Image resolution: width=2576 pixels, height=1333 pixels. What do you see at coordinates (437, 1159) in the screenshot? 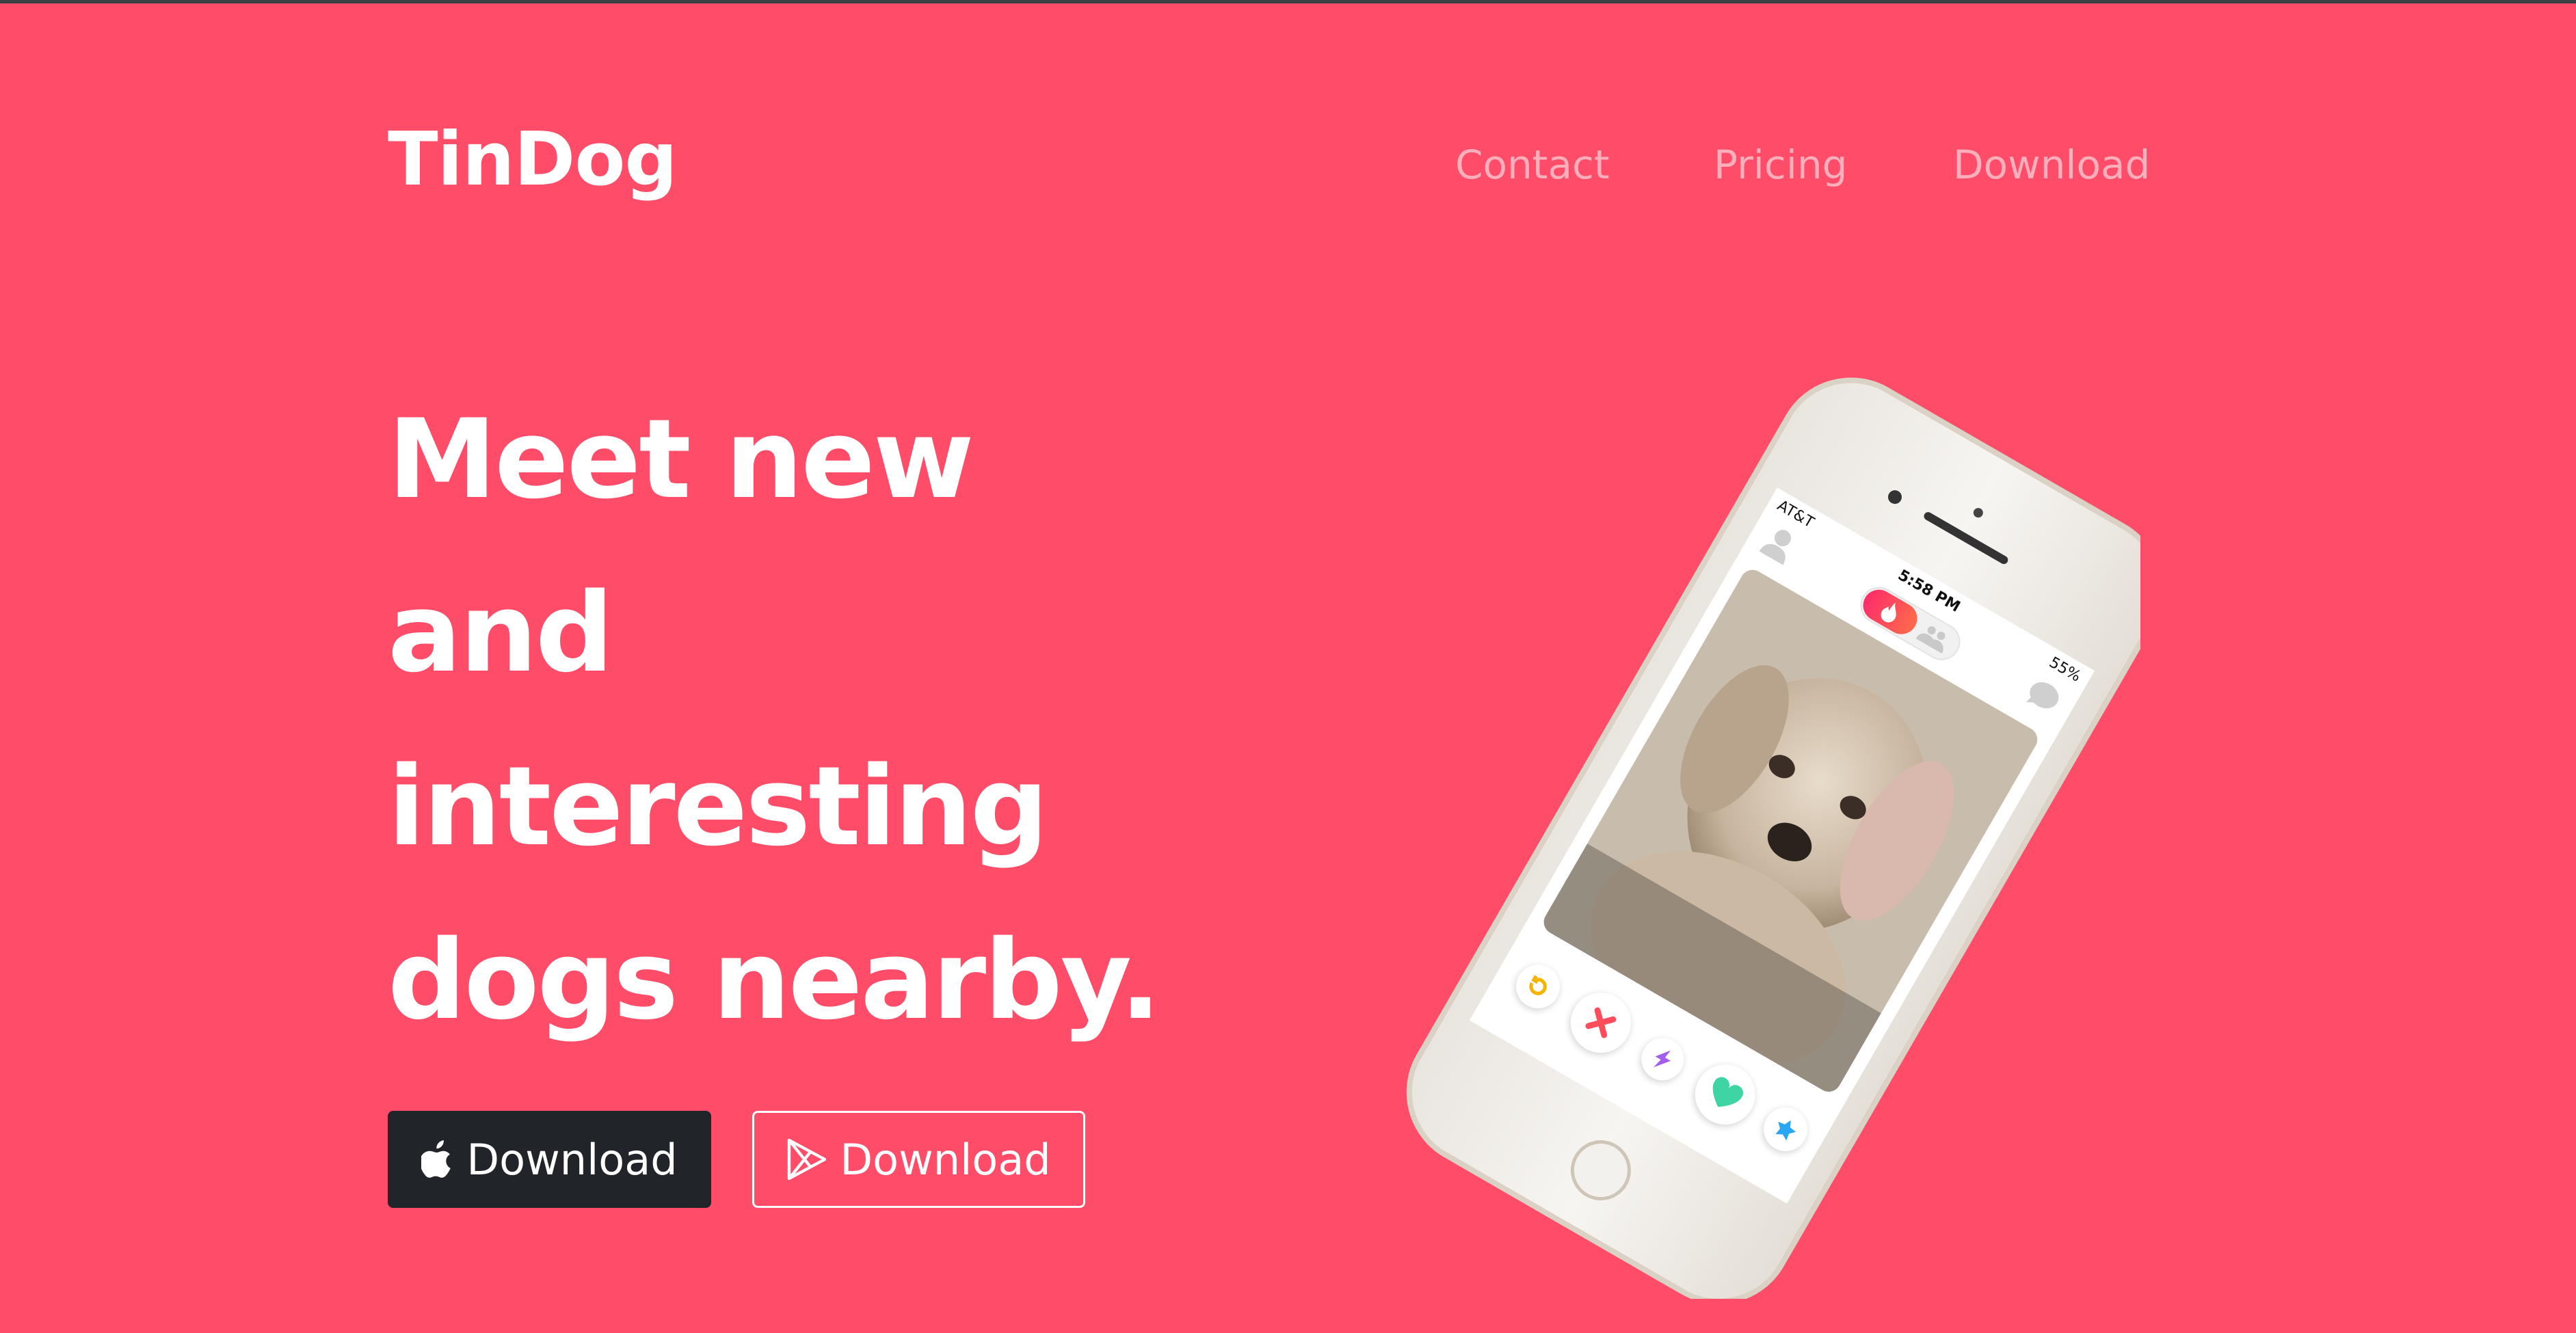
I see `apple-icon` at bounding box center [437, 1159].